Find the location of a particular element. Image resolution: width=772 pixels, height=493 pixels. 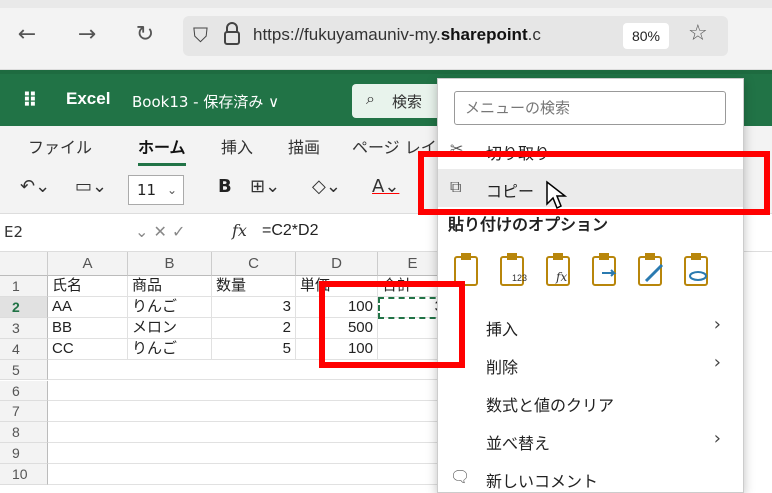

menu-item-label: 新しいコメント is located at coordinates (542, 481).